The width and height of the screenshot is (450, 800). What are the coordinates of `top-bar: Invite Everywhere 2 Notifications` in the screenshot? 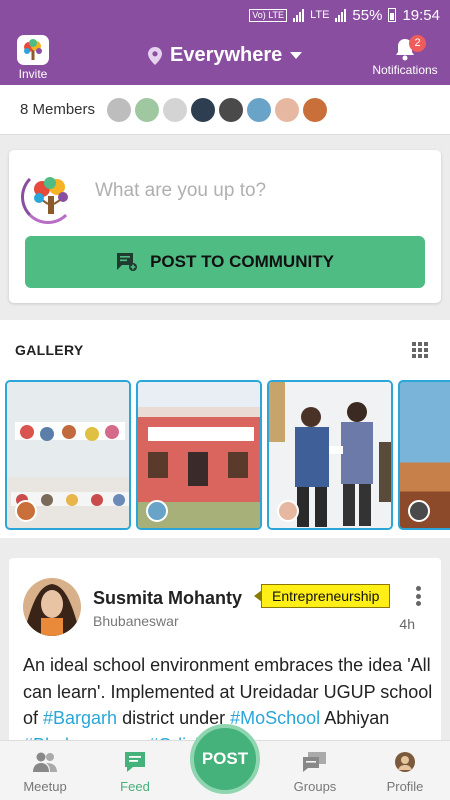 It's located at (225, 57).